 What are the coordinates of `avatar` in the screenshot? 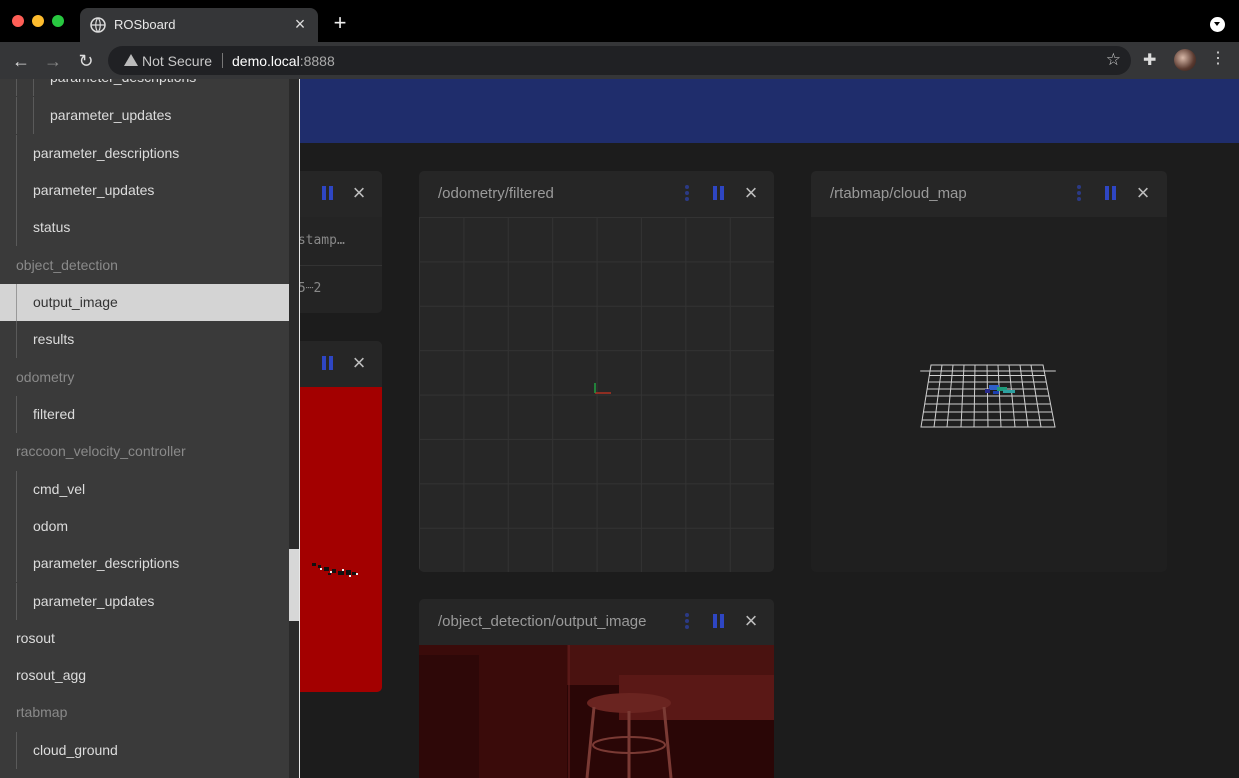 It's located at (1185, 60).